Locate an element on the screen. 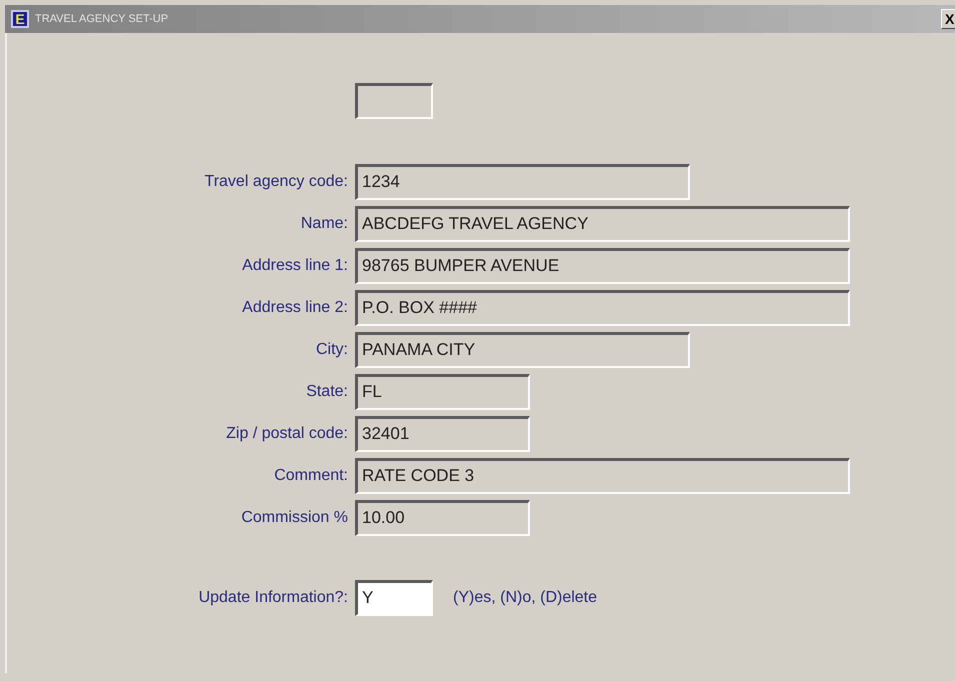  input-field: 1234 is located at coordinates (522, 182).